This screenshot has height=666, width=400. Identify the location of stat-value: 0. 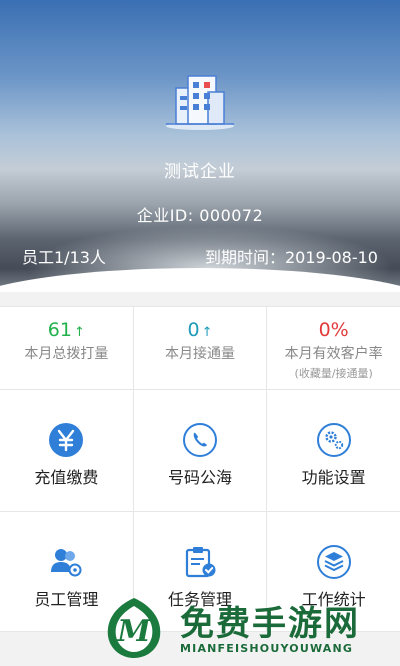
(193, 330).